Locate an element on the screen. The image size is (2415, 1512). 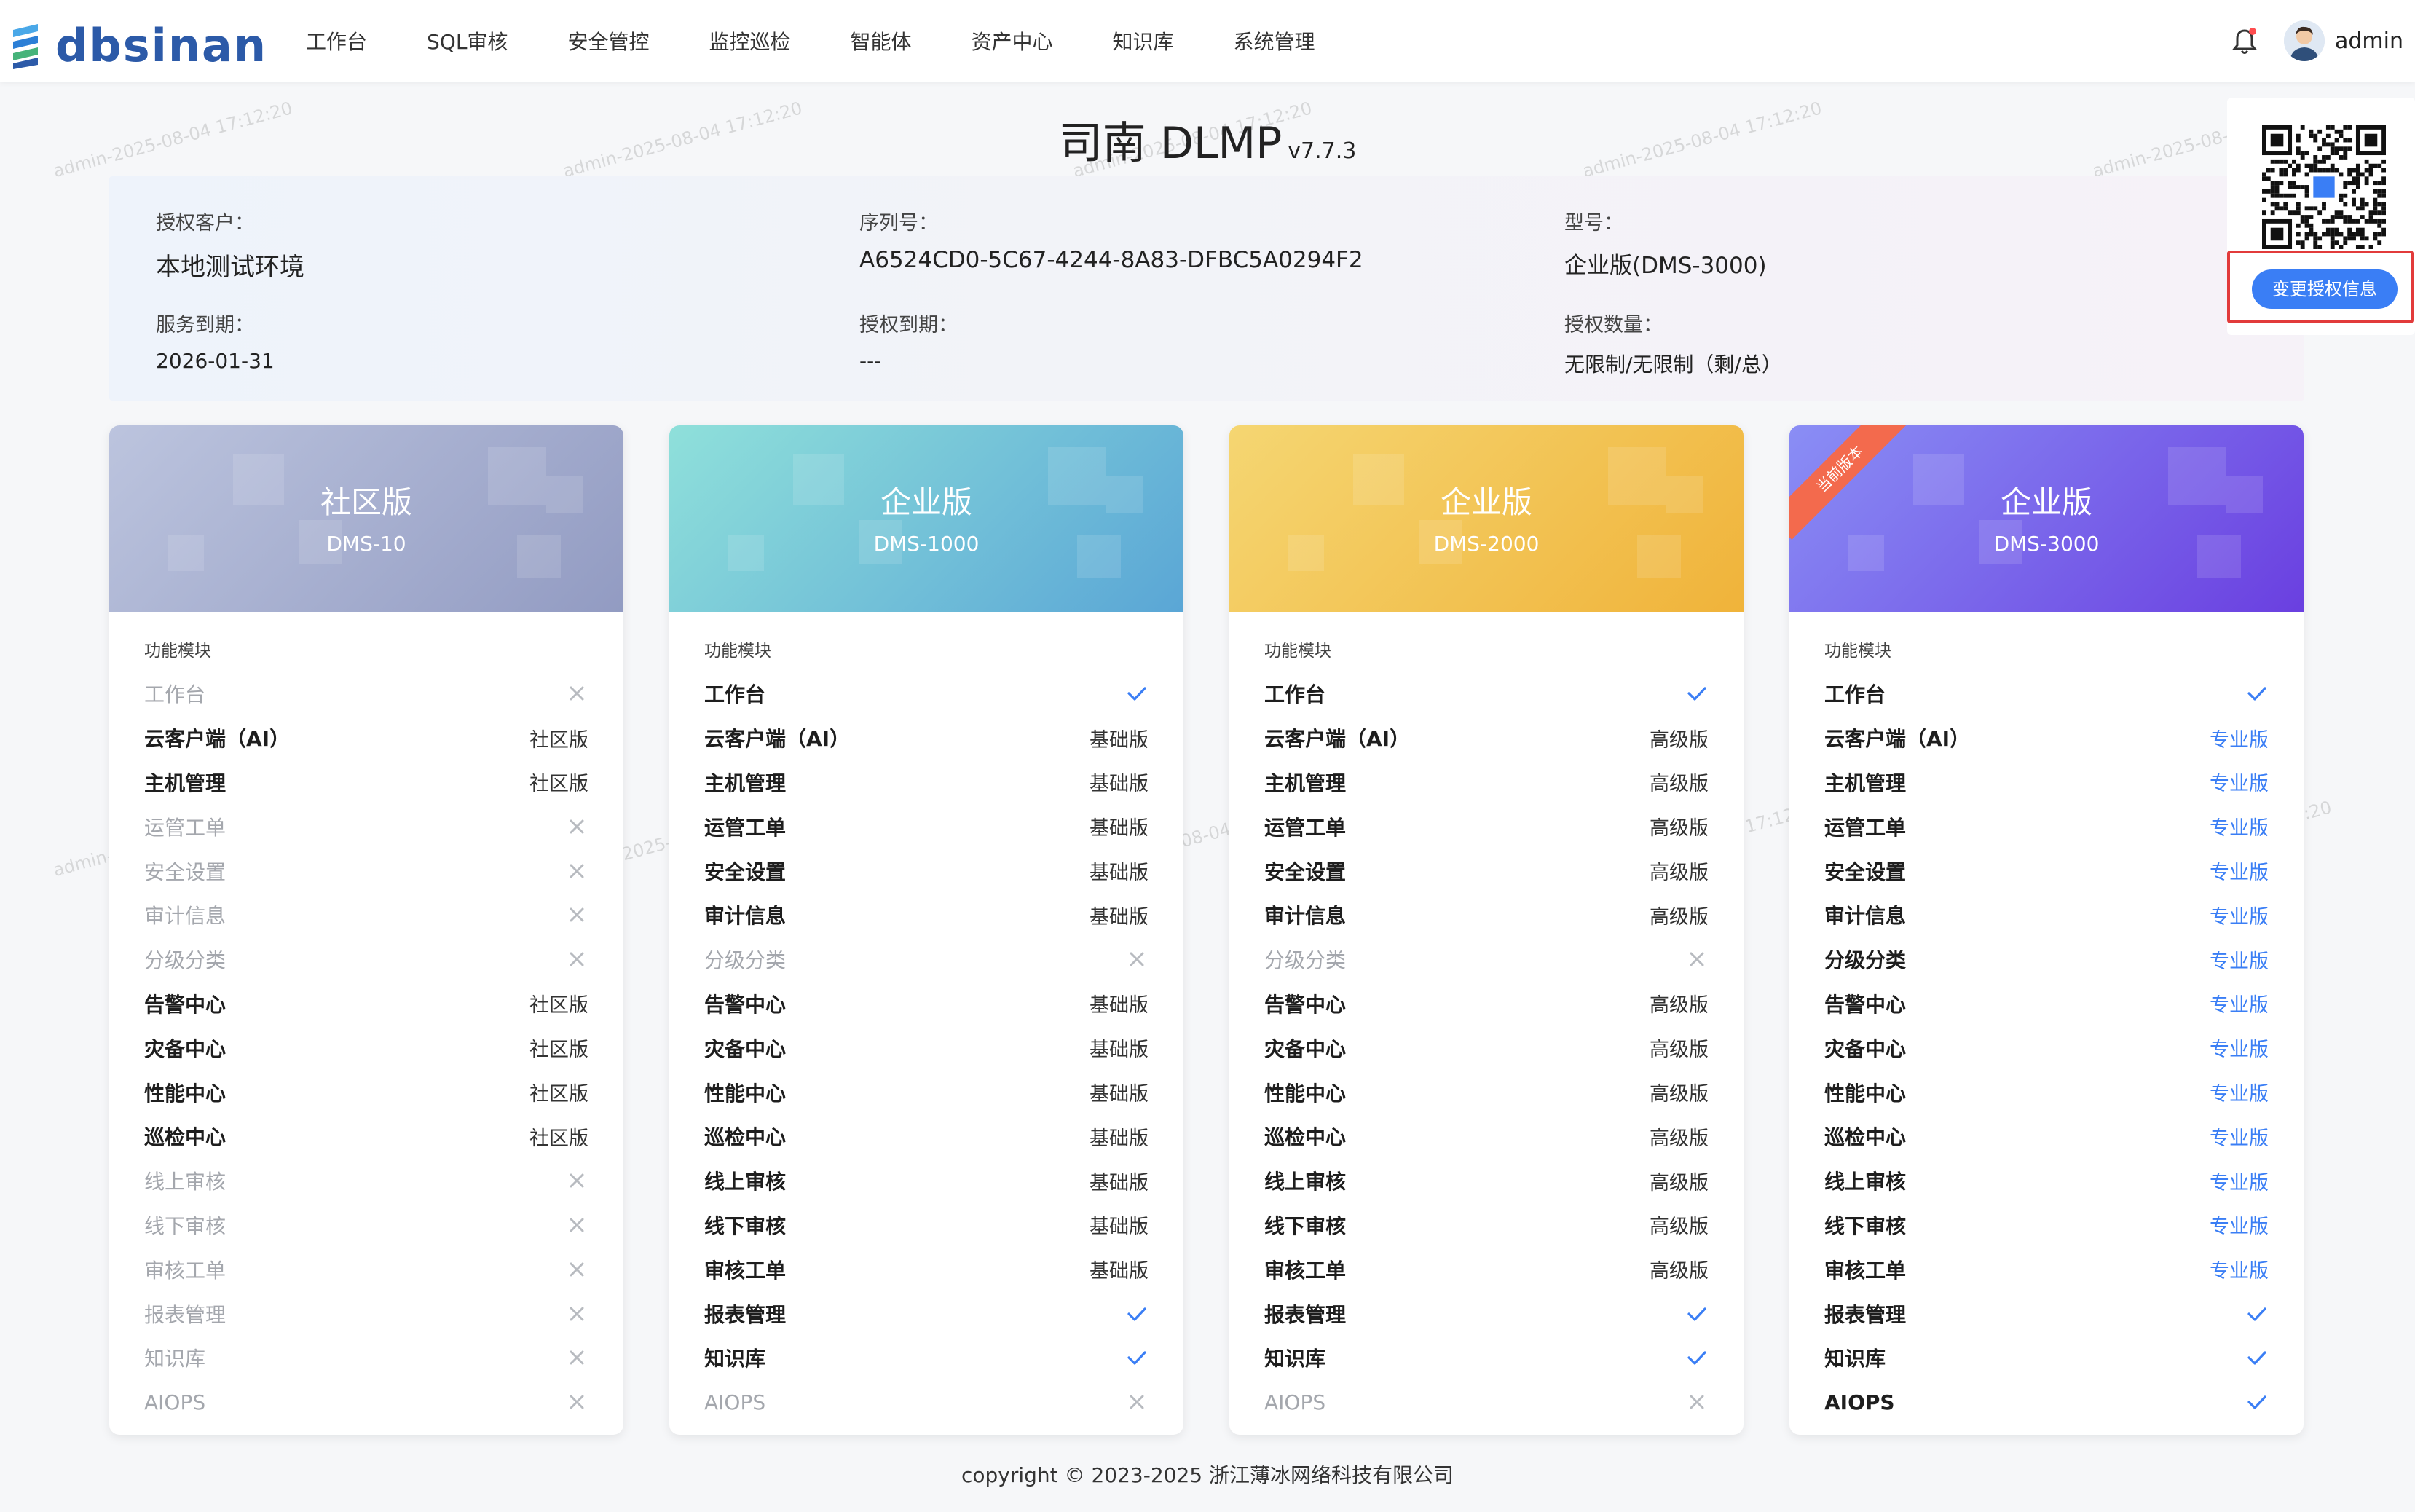
logo: dbsinan is located at coordinates (138, 45).